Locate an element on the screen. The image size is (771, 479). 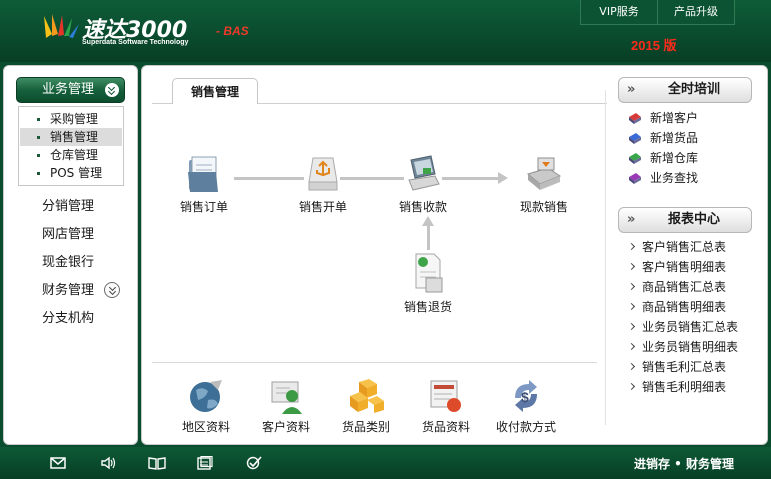
report-customer-sales-detail: 客户销售明细表 is located at coordinates (677, 267).